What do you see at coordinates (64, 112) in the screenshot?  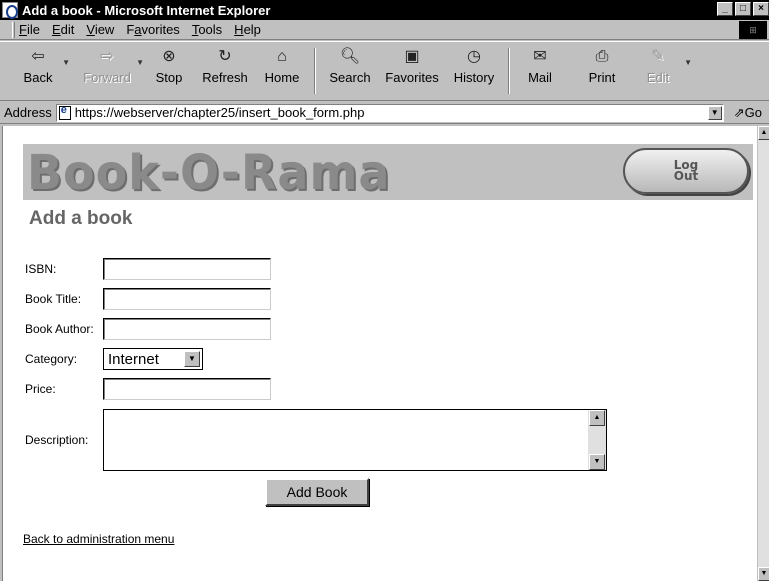 I see `page-icon` at bounding box center [64, 112].